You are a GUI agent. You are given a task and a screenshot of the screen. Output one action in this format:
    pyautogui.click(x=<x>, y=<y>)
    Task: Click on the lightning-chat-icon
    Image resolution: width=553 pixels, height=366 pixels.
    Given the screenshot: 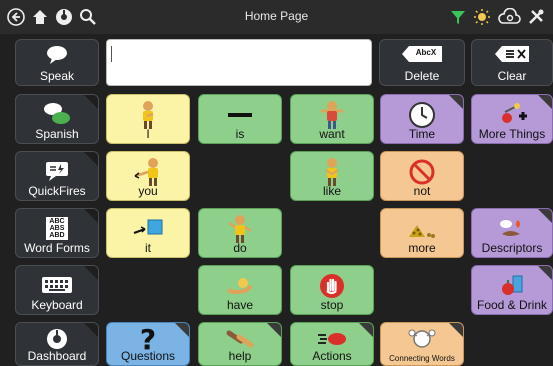 What is the action you would take?
    pyautogui.click(x=57, y=171)
    